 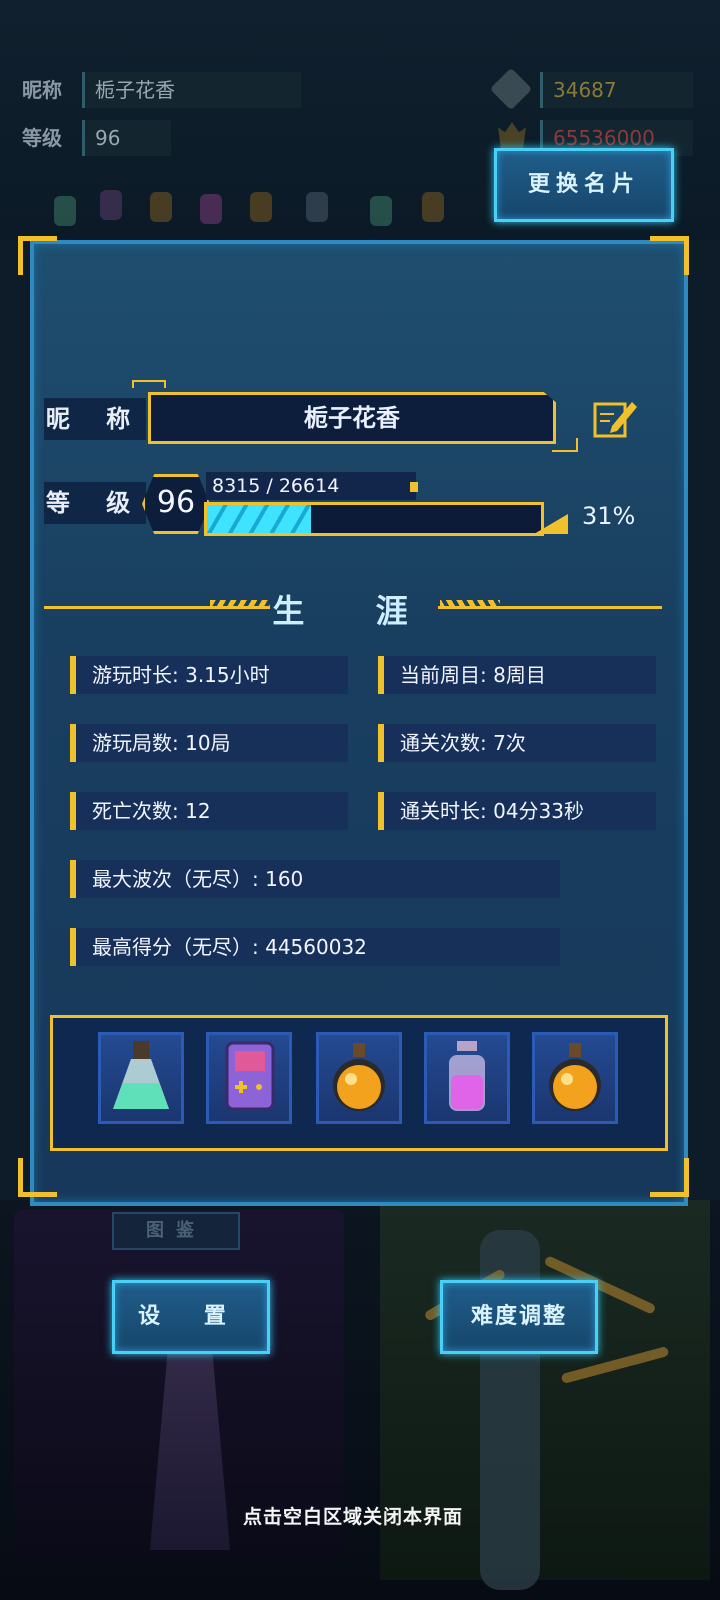 I want to click on purple-gameboy-icon, so click(x=249, y=1083).